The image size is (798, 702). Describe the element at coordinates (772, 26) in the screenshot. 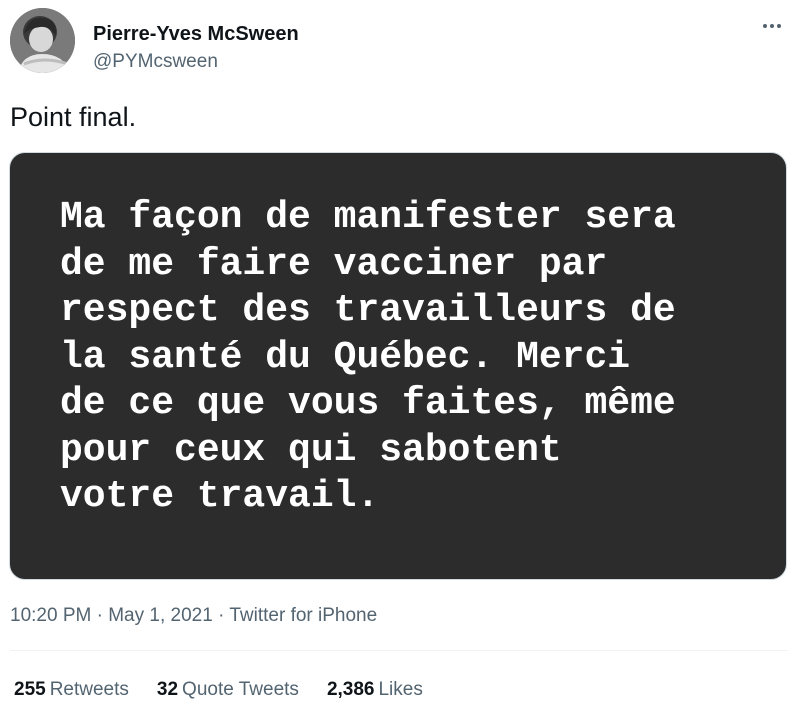

I see `more-horizontal-icon` at that location.